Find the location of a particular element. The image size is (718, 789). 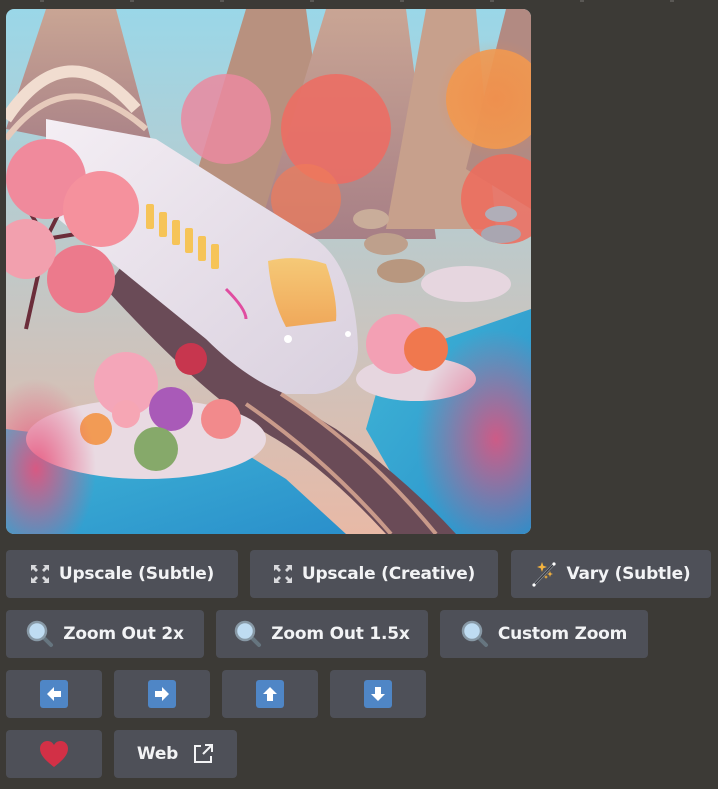

web-button: Web is located at coordinates (175, 754).